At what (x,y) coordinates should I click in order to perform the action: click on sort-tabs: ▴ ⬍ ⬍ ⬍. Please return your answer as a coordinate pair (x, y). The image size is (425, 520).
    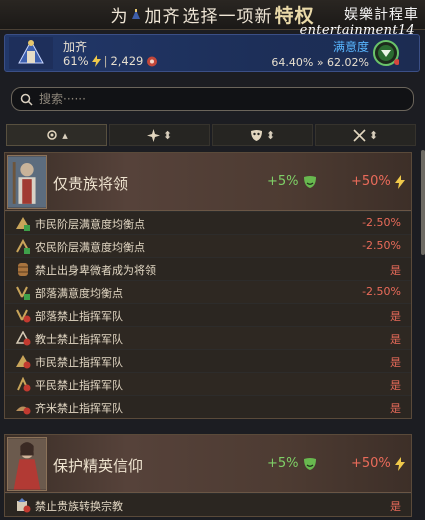
    Looking at the image, I should click on (211, 135).